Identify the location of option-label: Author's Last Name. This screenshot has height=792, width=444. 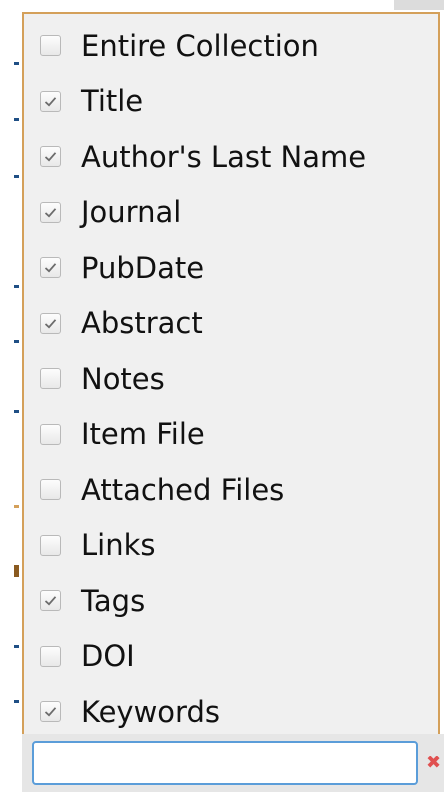
(224, 156).